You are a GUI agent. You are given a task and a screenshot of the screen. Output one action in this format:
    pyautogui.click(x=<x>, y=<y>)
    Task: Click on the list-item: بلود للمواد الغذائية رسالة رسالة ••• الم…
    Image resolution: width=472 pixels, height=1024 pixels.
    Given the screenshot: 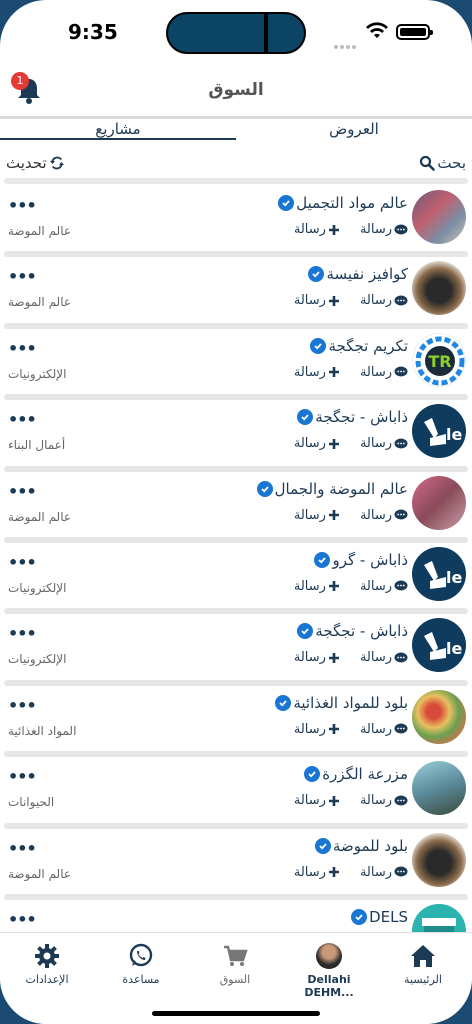 What is the action you would take?
    pyautogui.click(x=236, y=722)
    